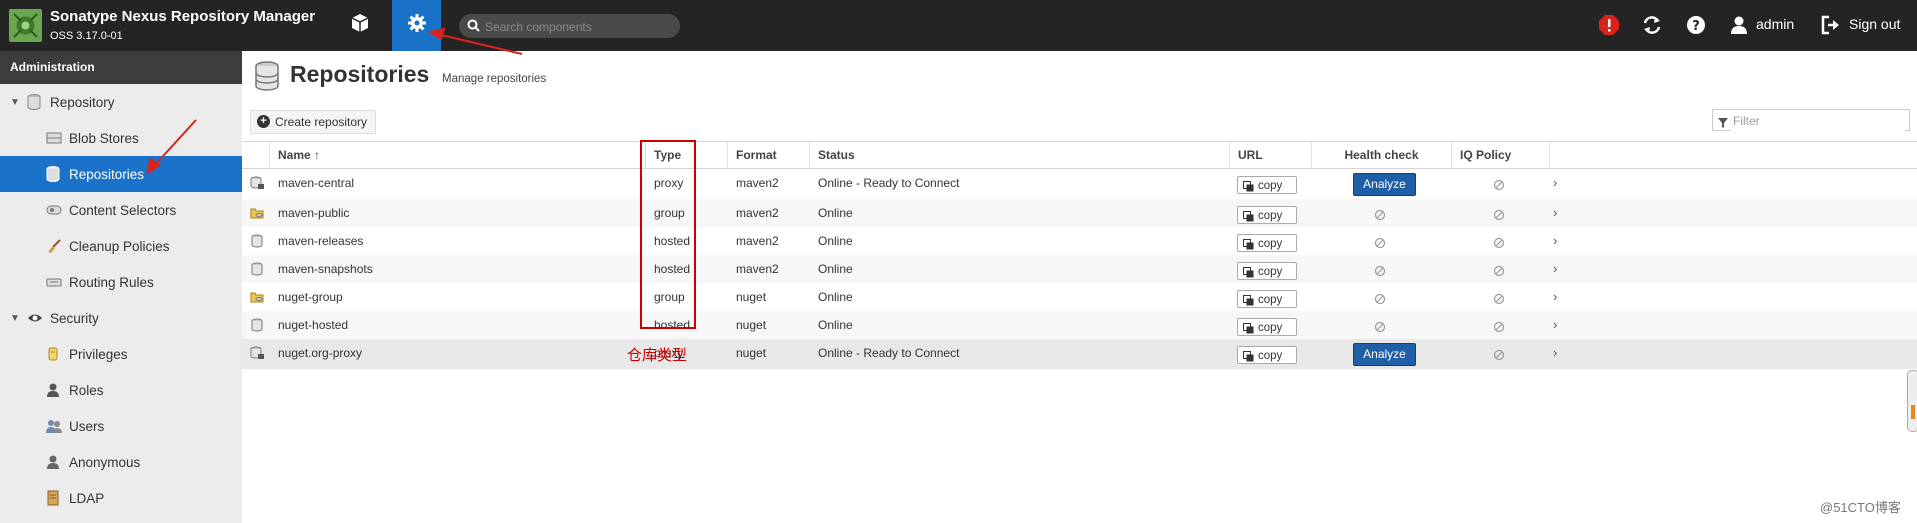  Describe the element at coordinates (334, 101) in the screenshot. I see `annotation-arrows` at that location.